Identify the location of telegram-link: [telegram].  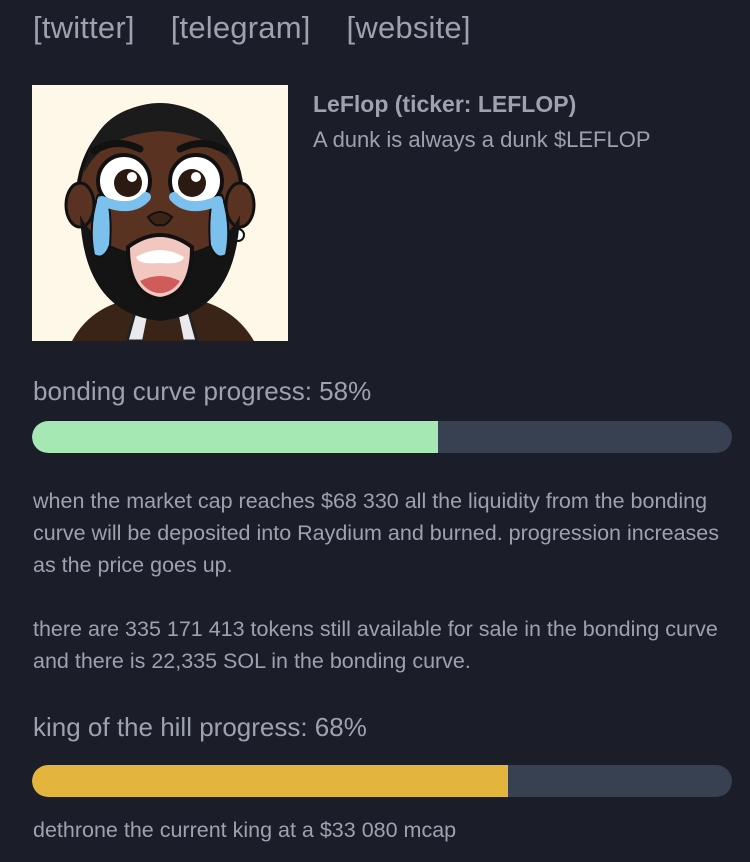
(241, 28).